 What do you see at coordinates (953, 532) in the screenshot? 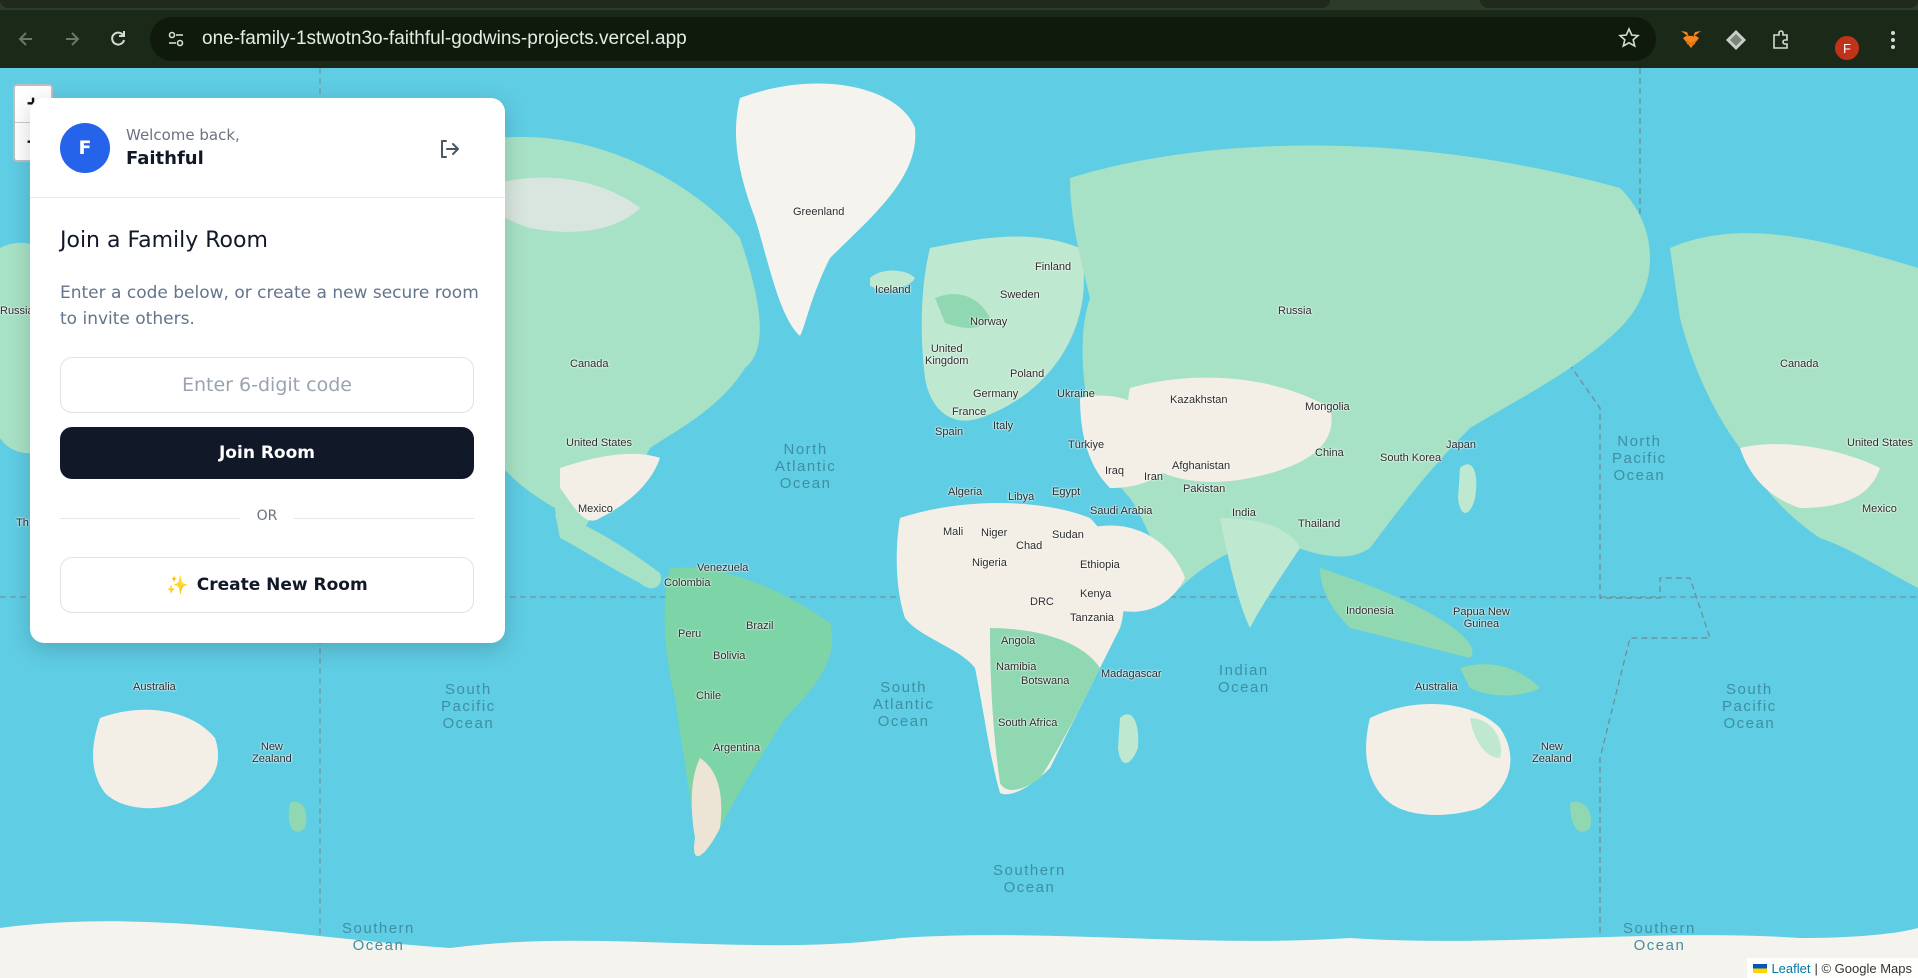
I see `map-label-mali: Mali` at bounding box center [953, 532].